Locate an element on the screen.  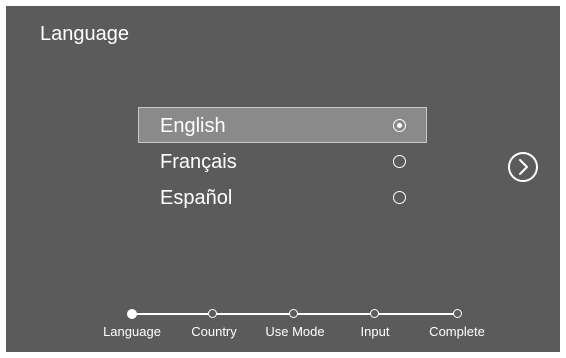
step-label-complete: Complete is located at coordinates (457, 331).